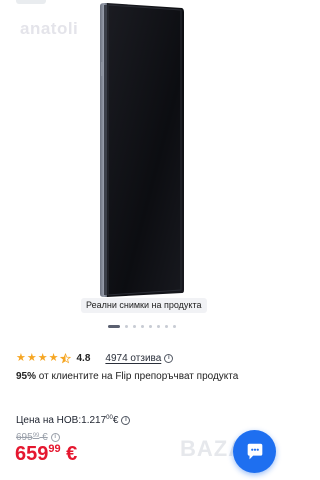 The width and height of the screenshot is (320, 480). Describe the element at coordinates (115, 420) in the screenshot. I see `new-price-currency: €` at that location.